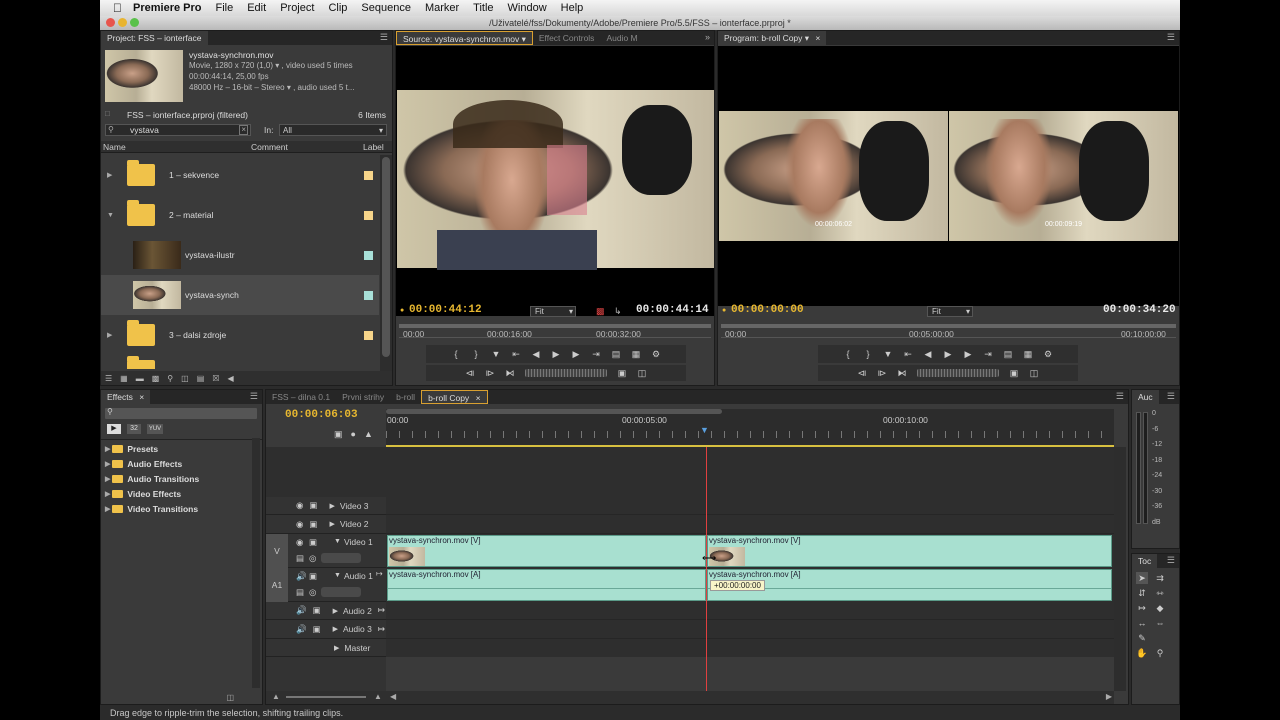 The width and height of the screenshot is (1280, 720). Describe the element at coordinates (240, 175) in the screenshot. I see `project-row-folder: ▶ 1 – sekvence` at that location.